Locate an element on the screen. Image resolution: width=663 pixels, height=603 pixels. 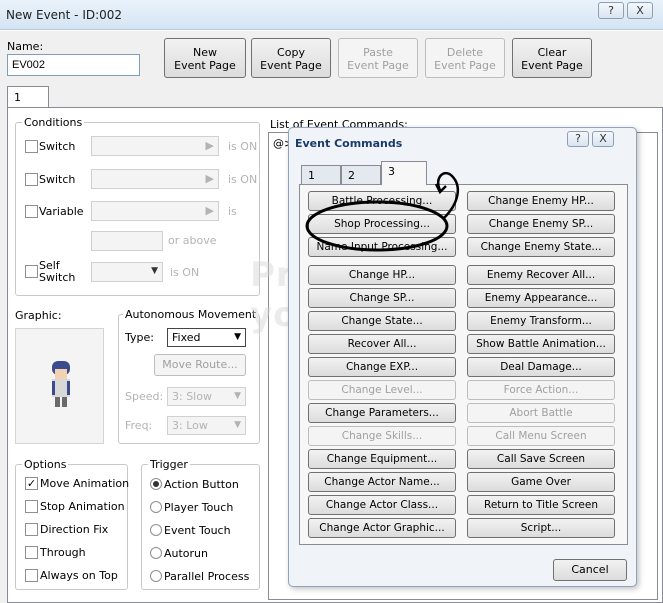
player-touch-label: Player Touch is located at coordinates (199, 507).